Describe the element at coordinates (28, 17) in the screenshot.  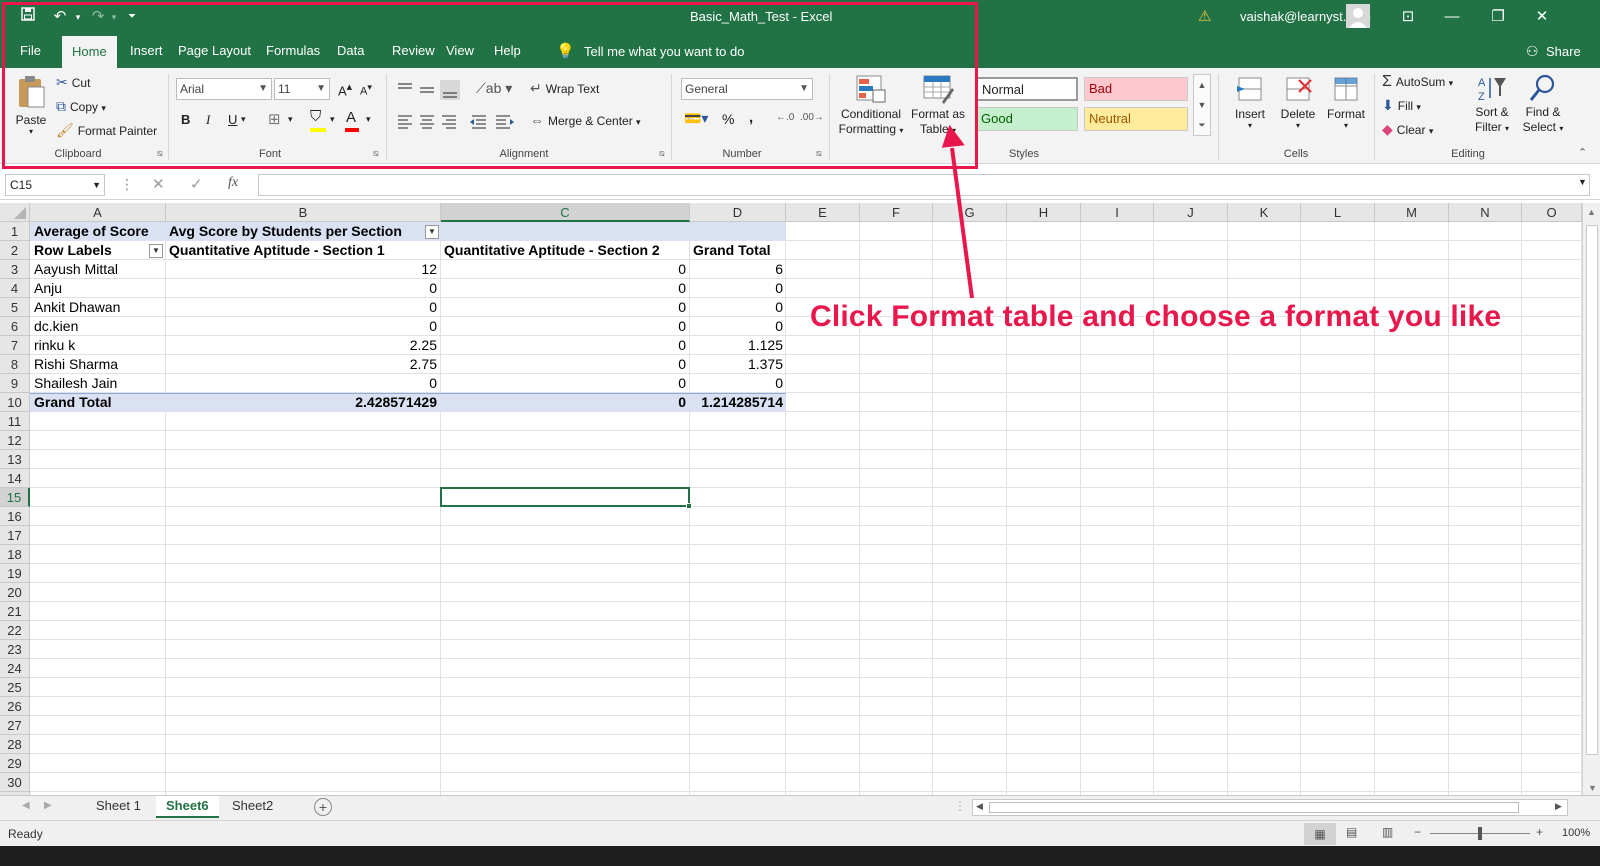
I see `save-icon` at that location.